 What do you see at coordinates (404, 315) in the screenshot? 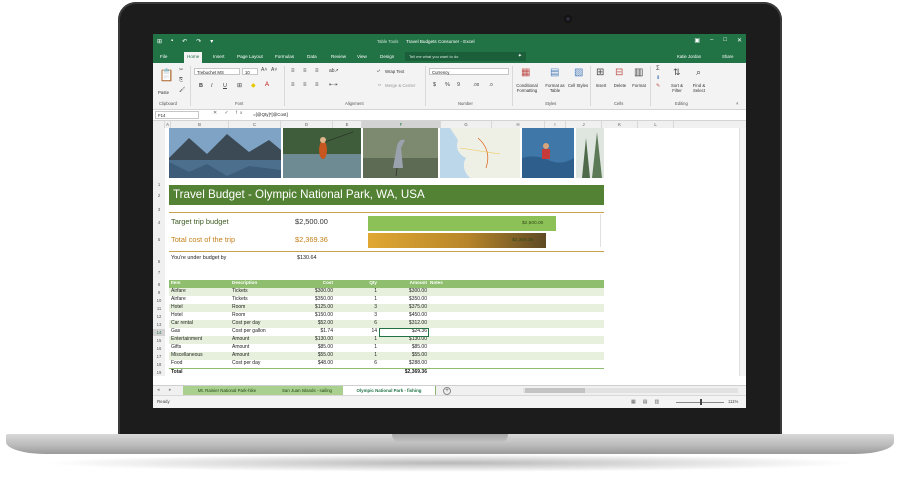
I see `cell-amt: $450.00` at bounding box center [404, 315].